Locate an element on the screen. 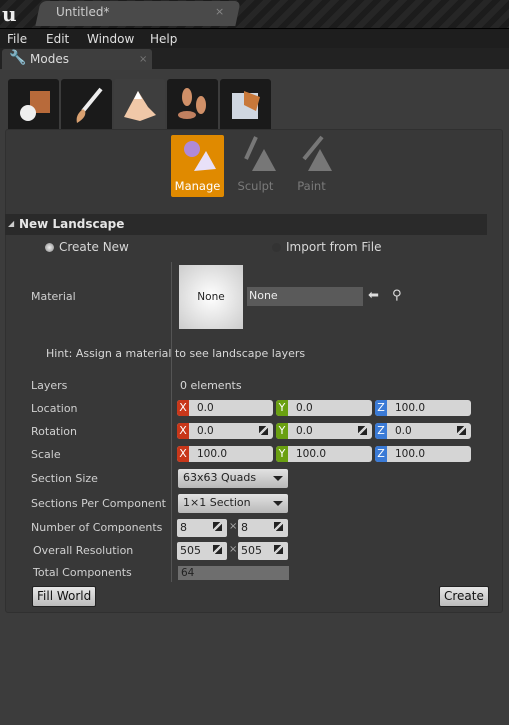 Image resolution: width=509 pixels, height=725 pixels. create-new-radio is located at coordinates (49, 247).